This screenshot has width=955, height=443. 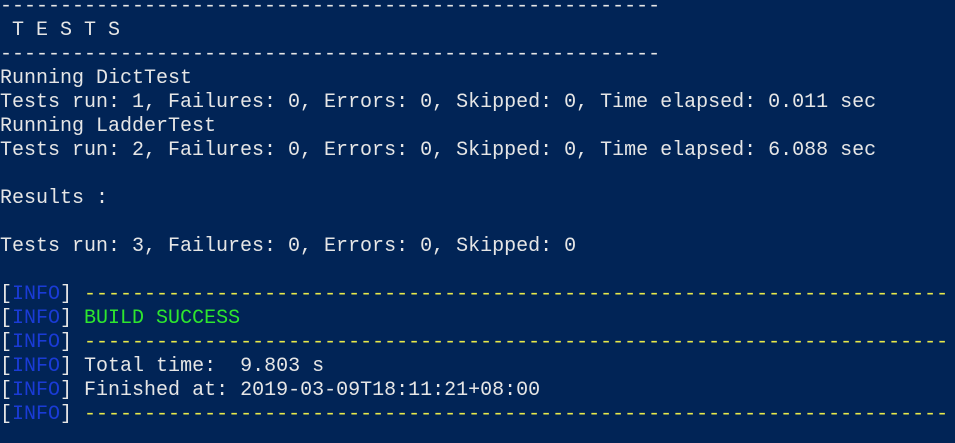 What do you see at coordinates (54, 198) in the screenshot?
I see `results-label: Results :` at bounding box center [54, 198].